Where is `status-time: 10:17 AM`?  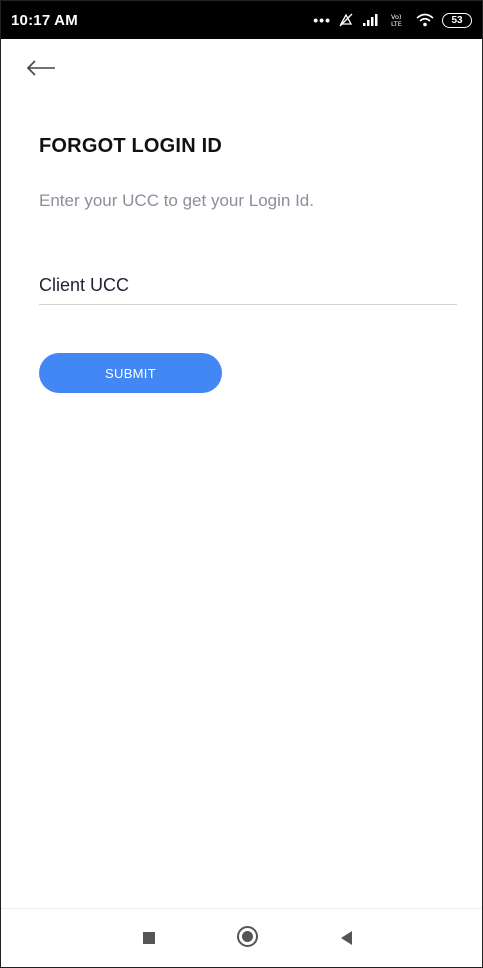
status-time: 10:17 AM is located at coordinates (44, 20).